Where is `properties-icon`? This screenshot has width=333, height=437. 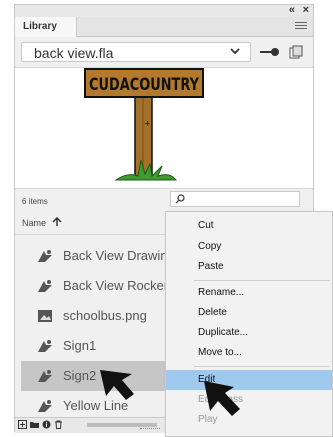 properties-icon is located at coordinates (46, 424).